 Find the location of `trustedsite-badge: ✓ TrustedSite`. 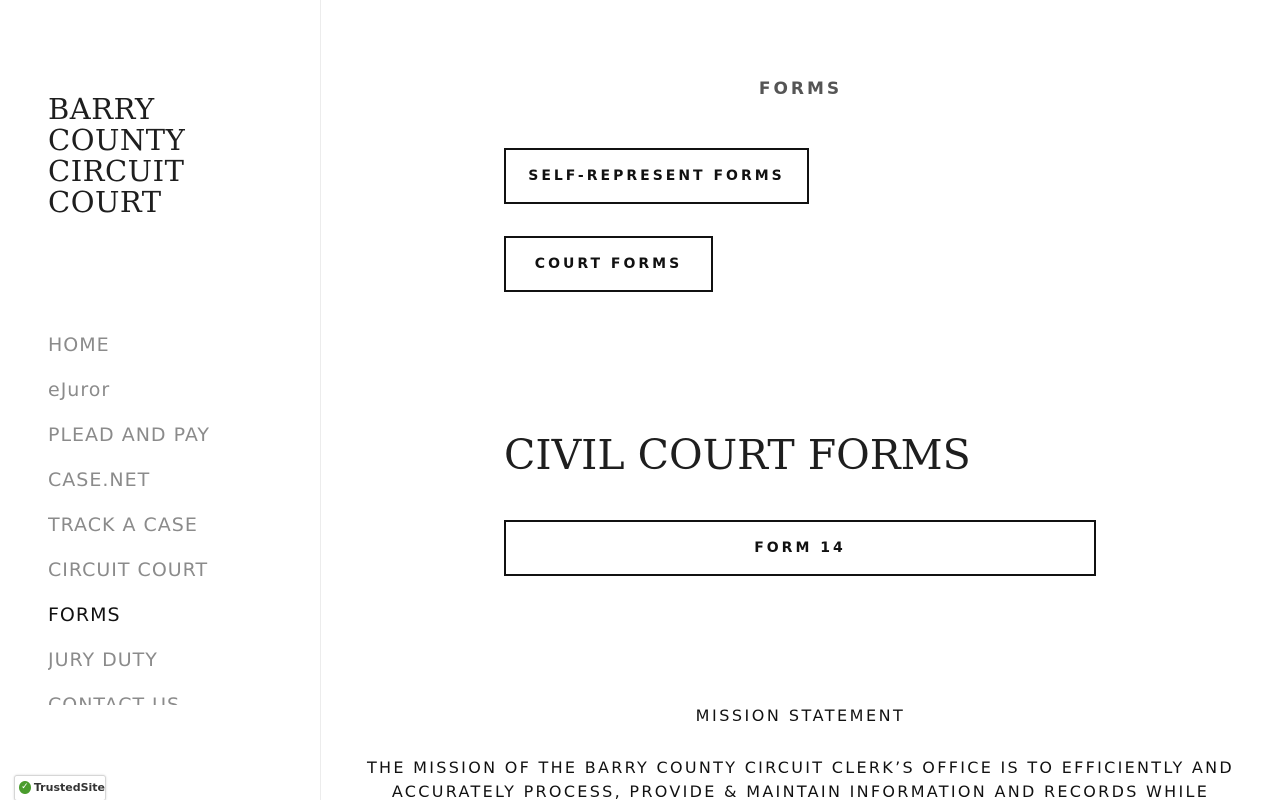

trustedsite-badge: ✓ TrustedSite is located at coordinates (60, 787).